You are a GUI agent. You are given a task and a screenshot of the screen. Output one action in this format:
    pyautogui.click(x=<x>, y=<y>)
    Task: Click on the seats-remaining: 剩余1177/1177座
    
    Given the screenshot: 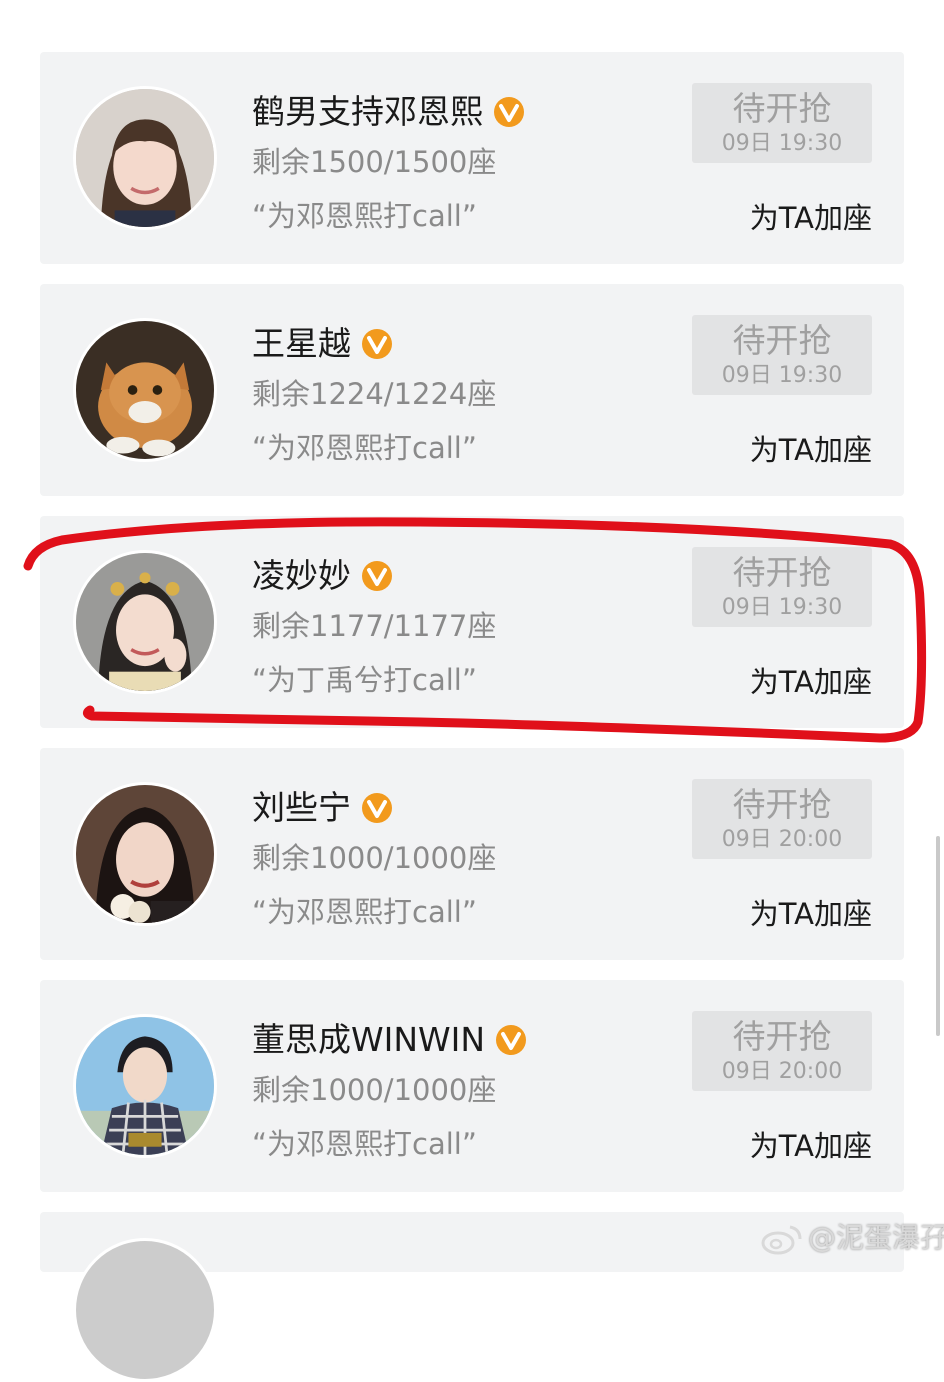 What is the action you would take?
    pyautogui.click(x=374, y=626)
    